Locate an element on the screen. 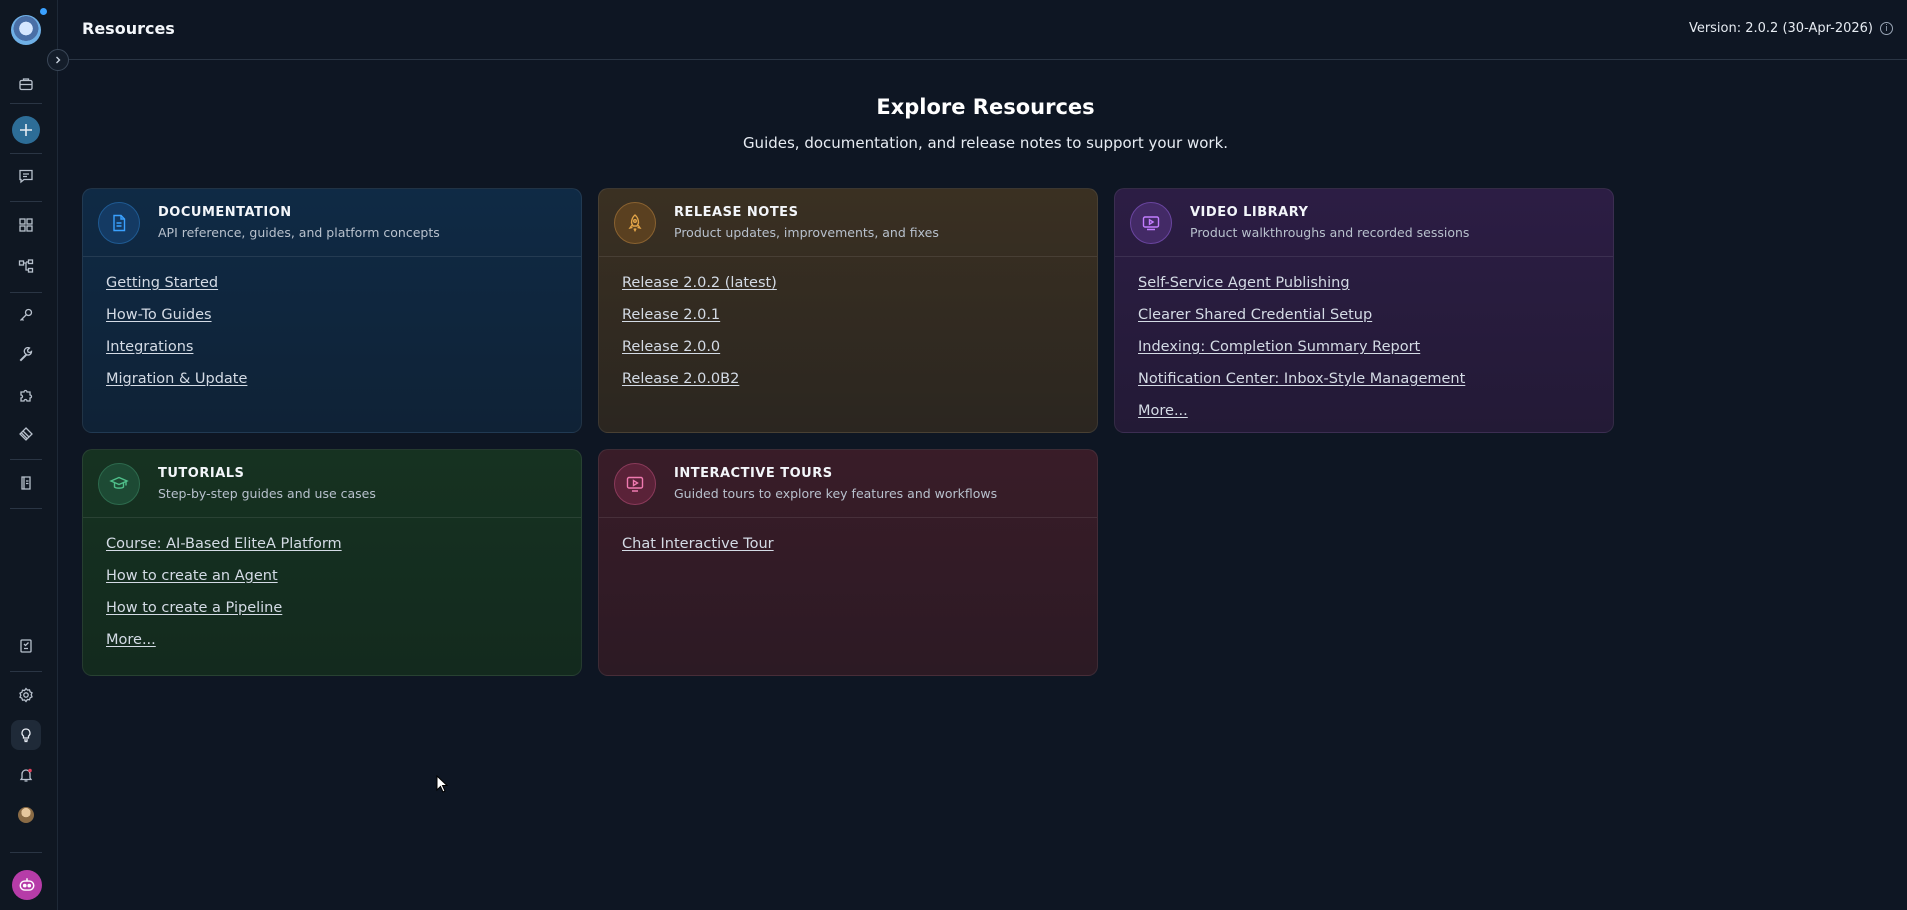 This screenshot has width=1907, height=910. key-icon is located at coordinates (26, 315).